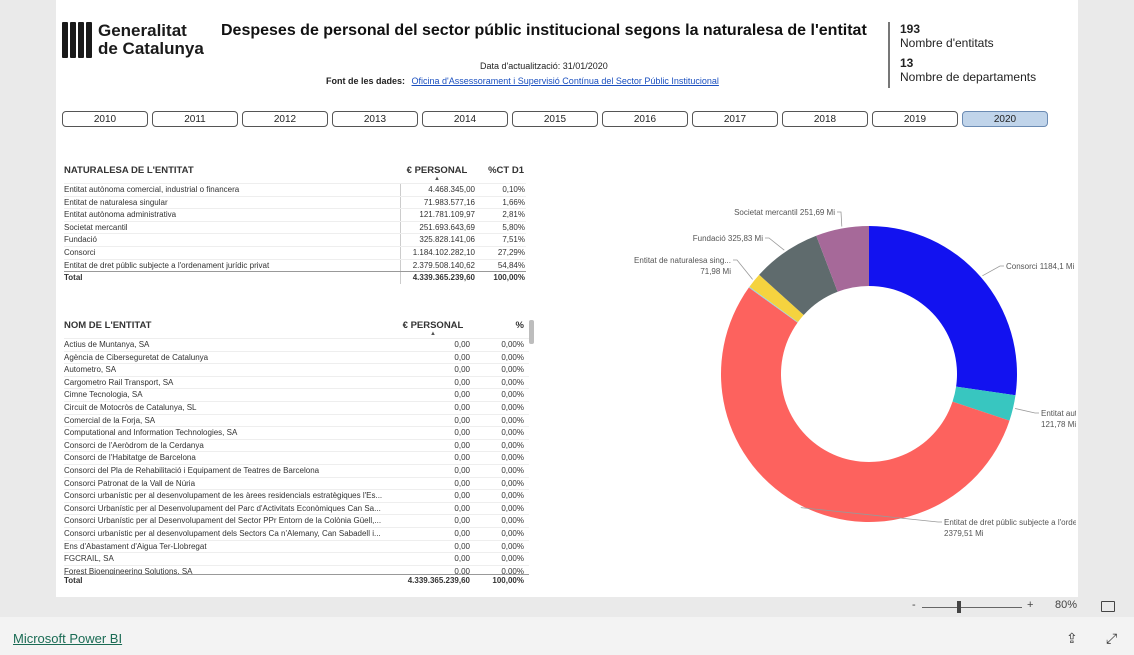 The height and width of the screenshot is (655, 1134). What do you see at coordinates (136, 357) in the screenshot?
I see `cell-name: Agència de Ciberseguretat de Catalunya` at bounding box center [136, 357].